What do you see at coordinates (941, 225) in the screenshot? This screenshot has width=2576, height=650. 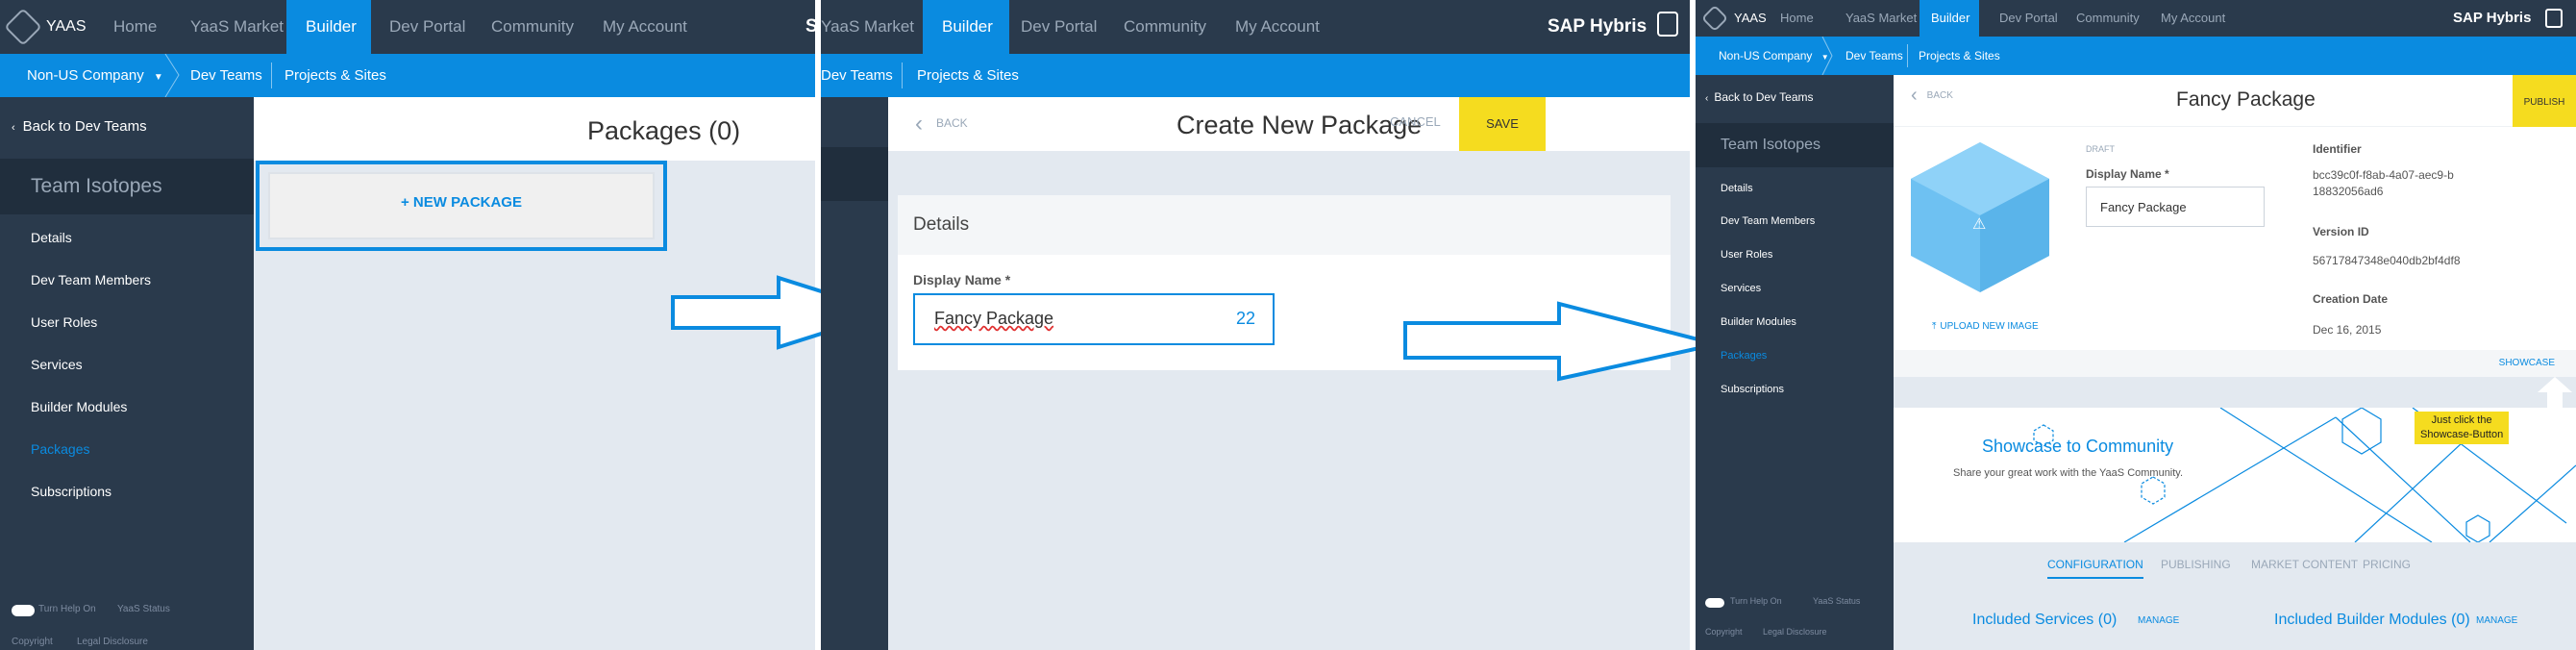 I see `details-heading: Details` at bounding box center [941, 225].